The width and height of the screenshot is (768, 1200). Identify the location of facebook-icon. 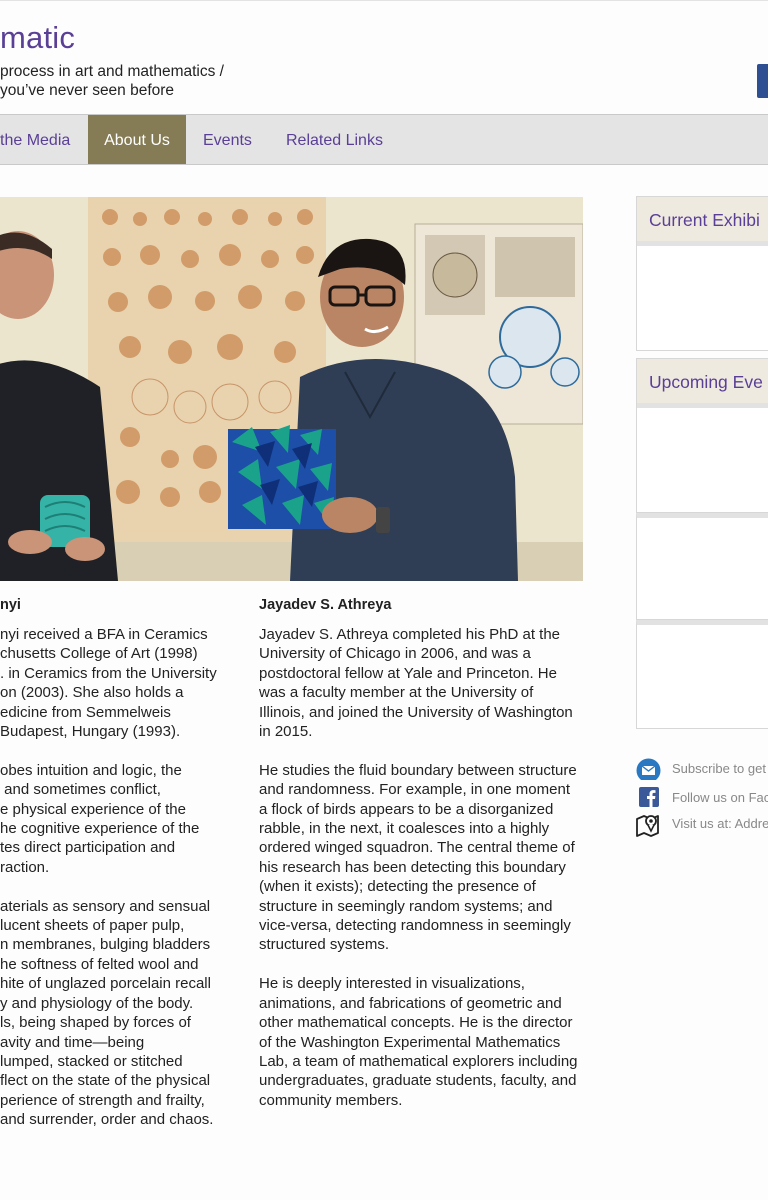
(649, 797).